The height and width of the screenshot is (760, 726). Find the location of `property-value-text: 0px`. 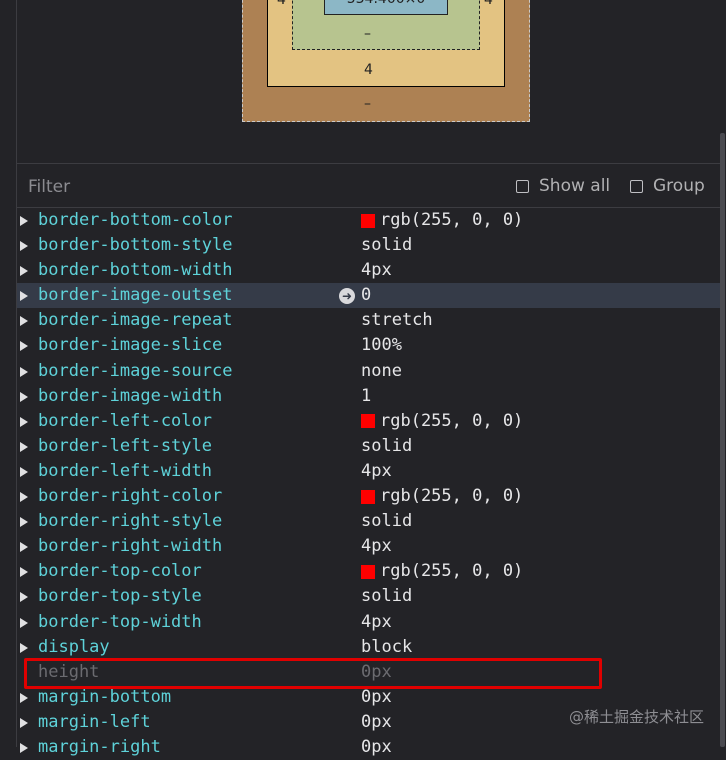

property-value-text: 0px is located at coordinates (376, 746).